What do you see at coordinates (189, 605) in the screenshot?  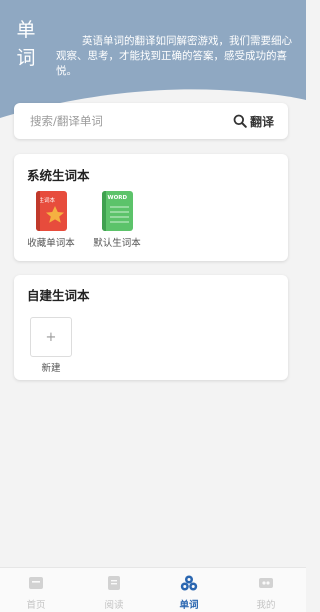 I see `tab-word-label: 单词` at bounding box center [189, 605].